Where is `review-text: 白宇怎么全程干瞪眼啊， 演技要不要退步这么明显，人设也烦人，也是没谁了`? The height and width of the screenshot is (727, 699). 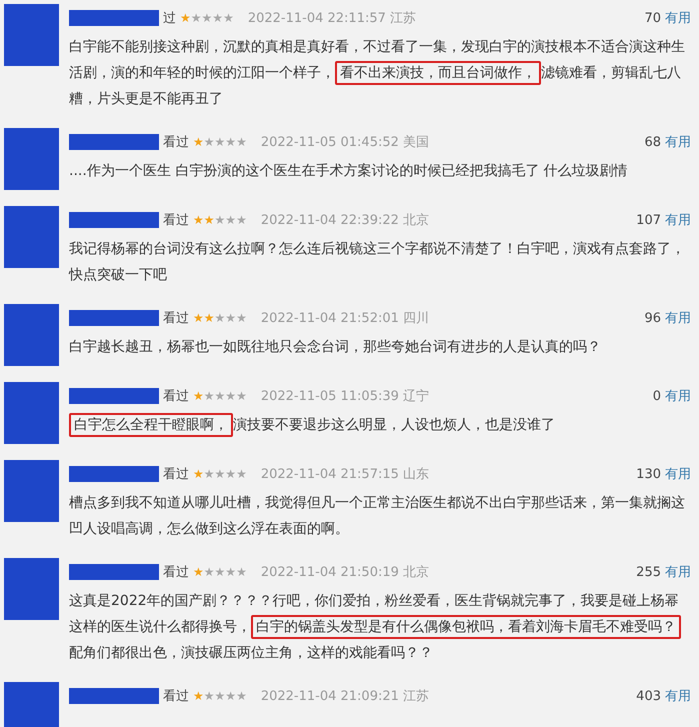
review-text: 白宇怎么全程干瞪眼啊， 演技要不要退步这么明显，人设也烦人，也是没谁了 is located at coordinates (380, 425).